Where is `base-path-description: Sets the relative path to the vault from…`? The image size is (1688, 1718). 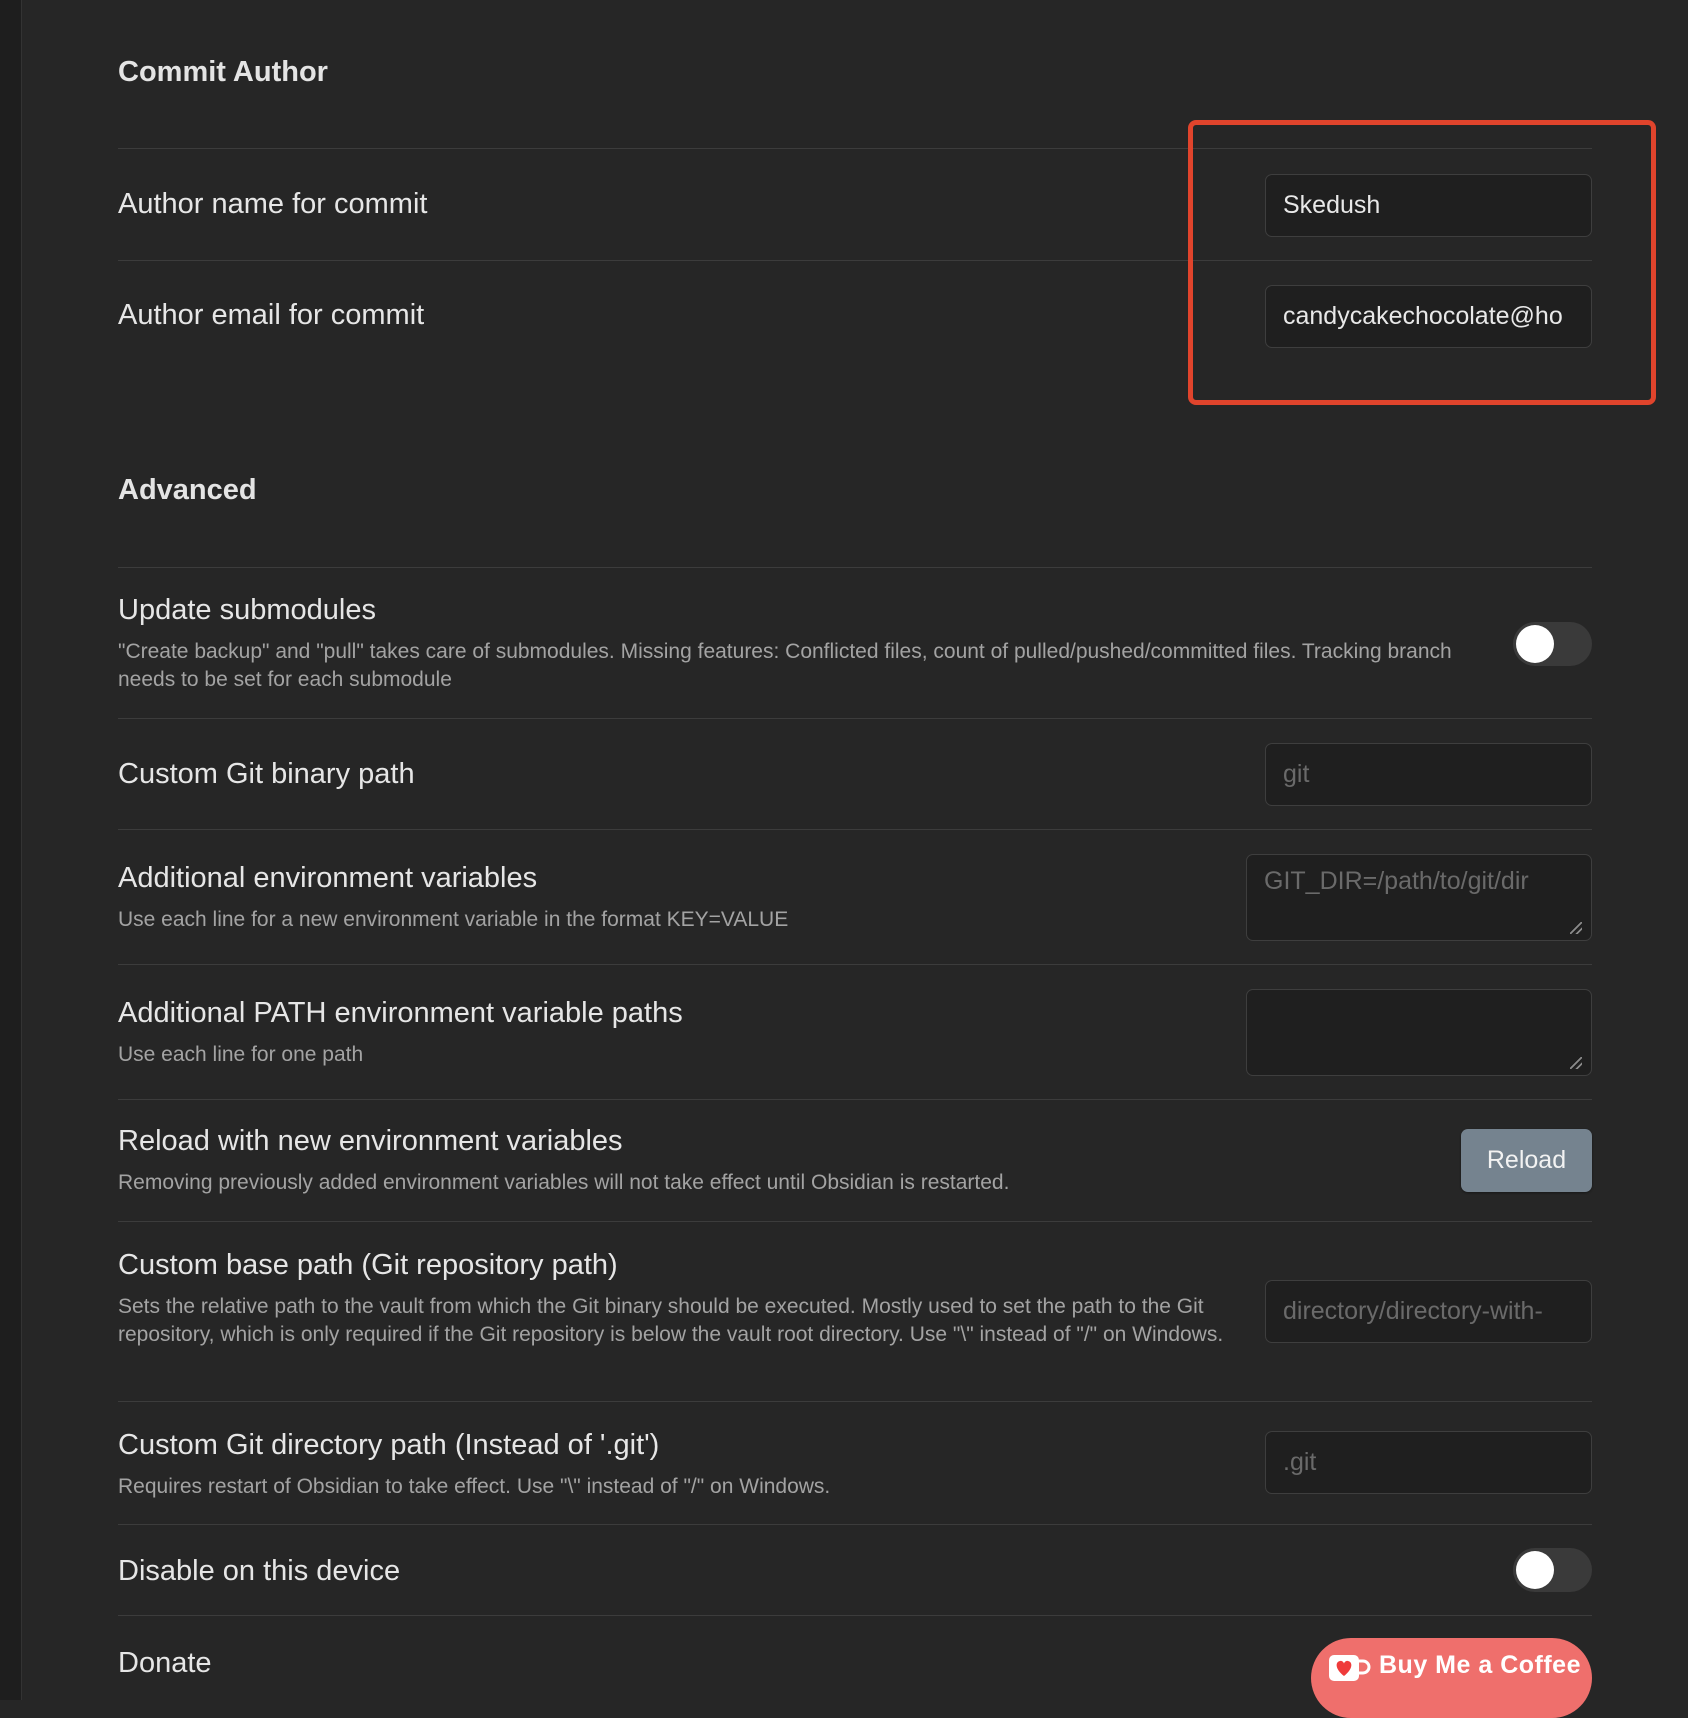
base-path-description: Sets the relative path to the vault from… is located at coordinates (671, 1320).